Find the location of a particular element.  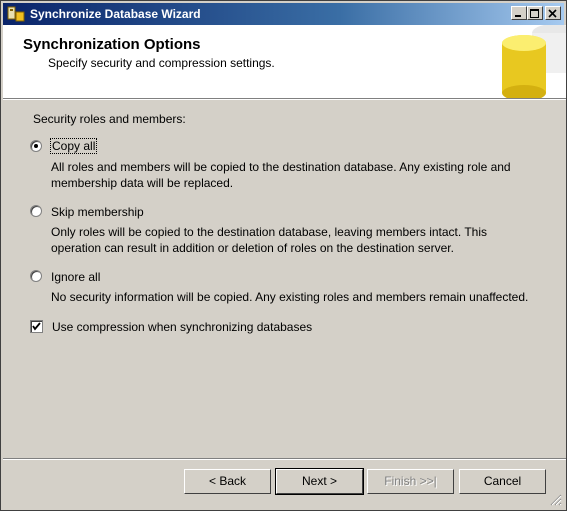

footer-divider is located at coordinates (284, 459).